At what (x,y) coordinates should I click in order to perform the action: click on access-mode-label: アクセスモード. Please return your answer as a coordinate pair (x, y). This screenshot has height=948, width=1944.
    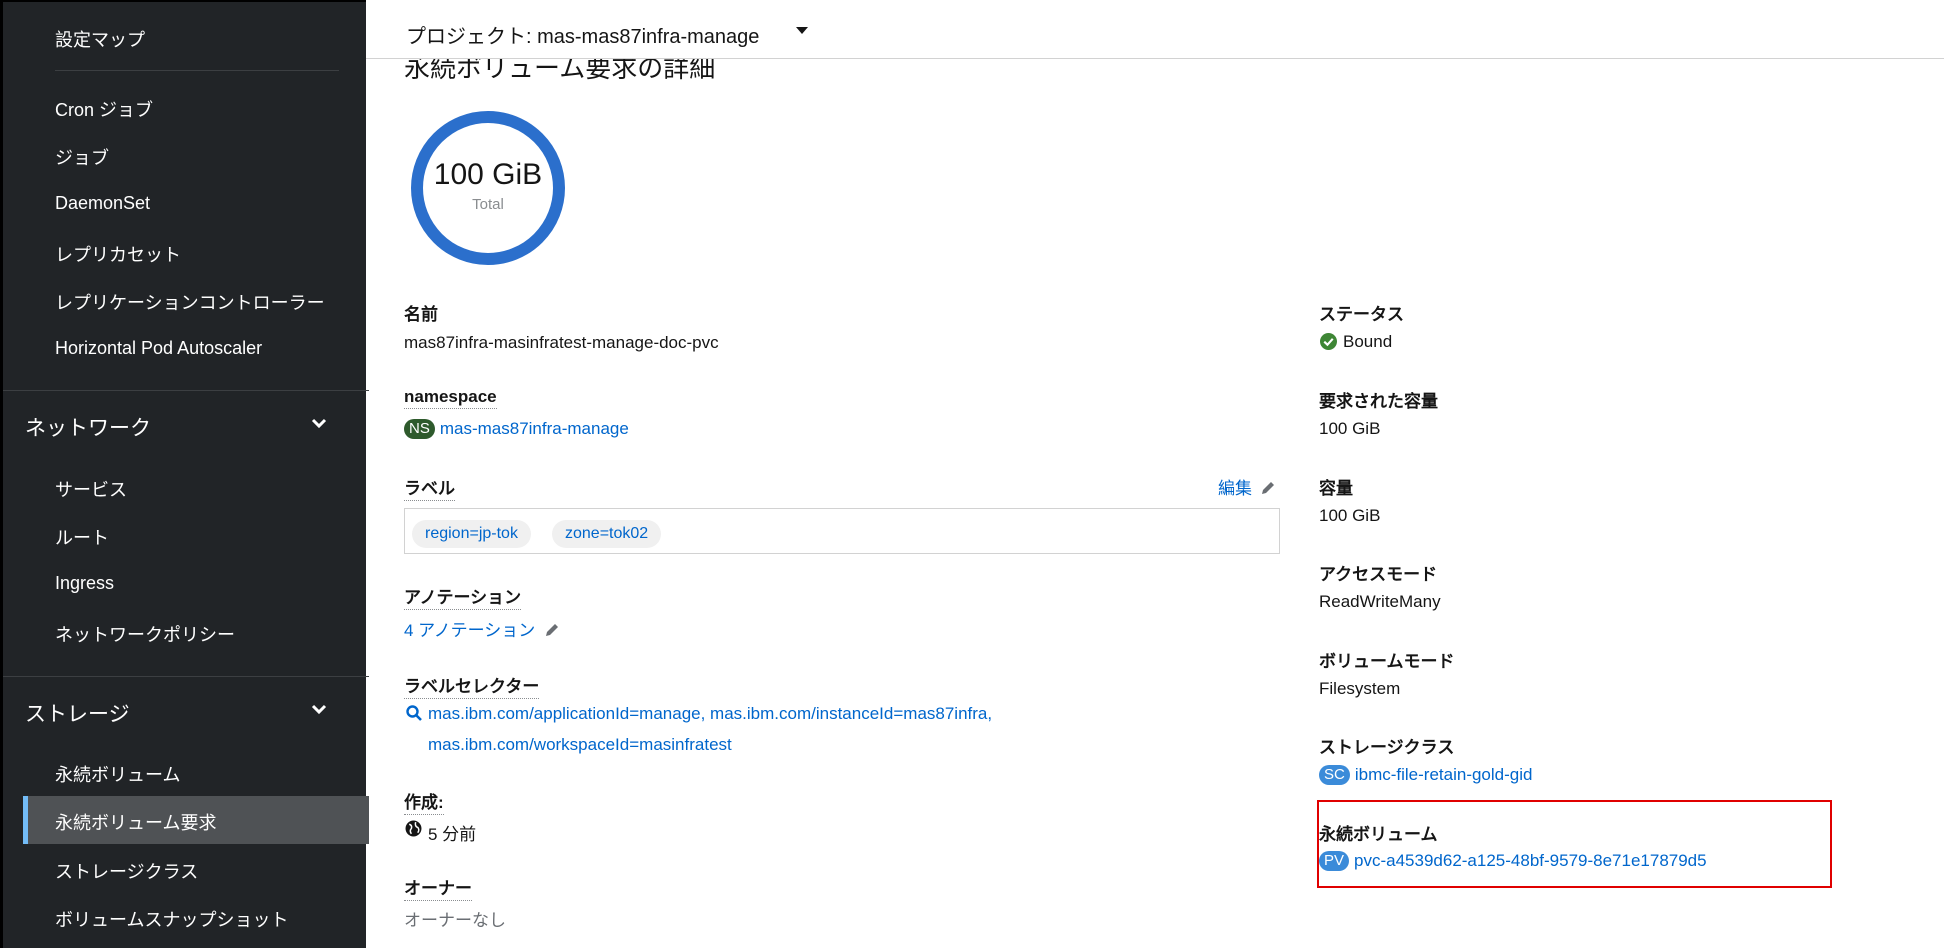
    Looking at the image, I should click on (1378, 574).